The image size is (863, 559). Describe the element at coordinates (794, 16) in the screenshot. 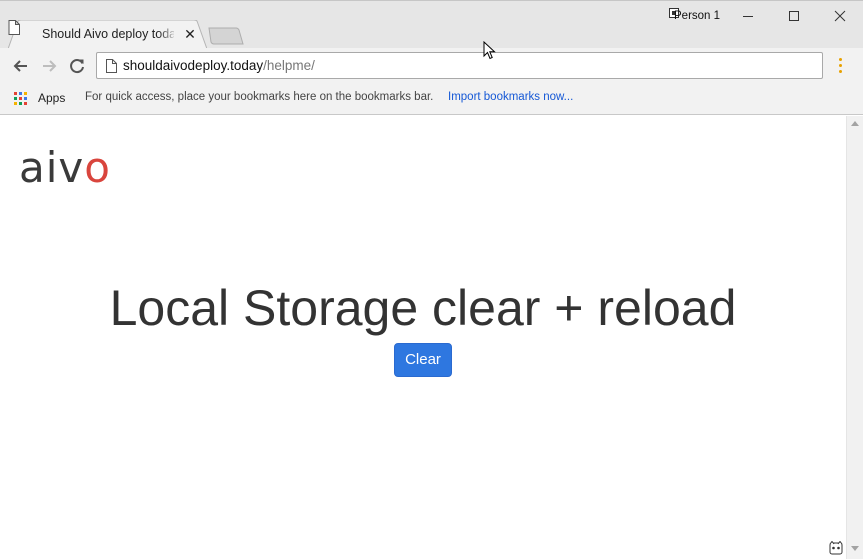

I see `maximize-button` at that location.